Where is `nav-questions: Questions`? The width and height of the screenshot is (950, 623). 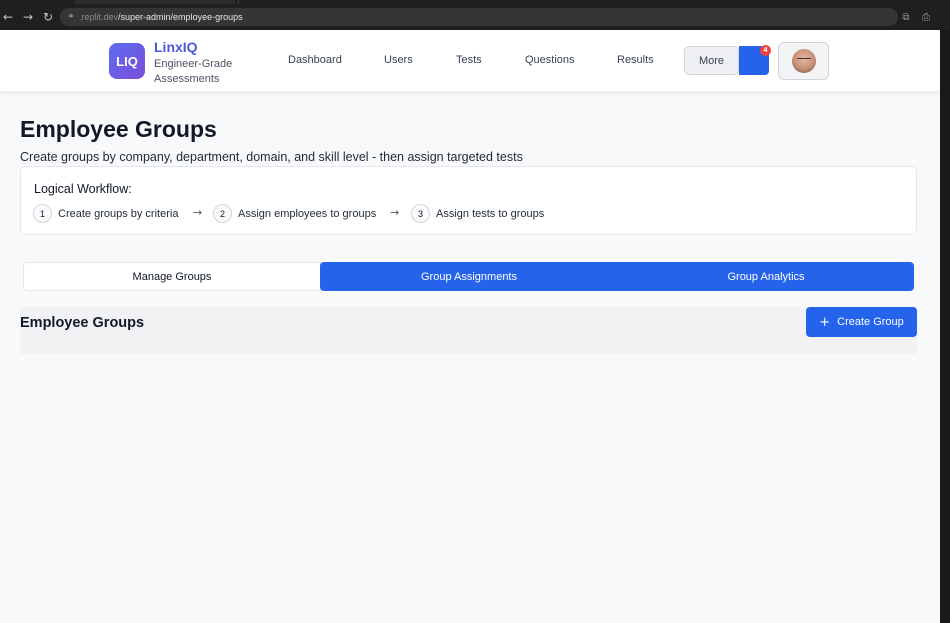 nav-questions: Questions is located at coordinates (550, 60).